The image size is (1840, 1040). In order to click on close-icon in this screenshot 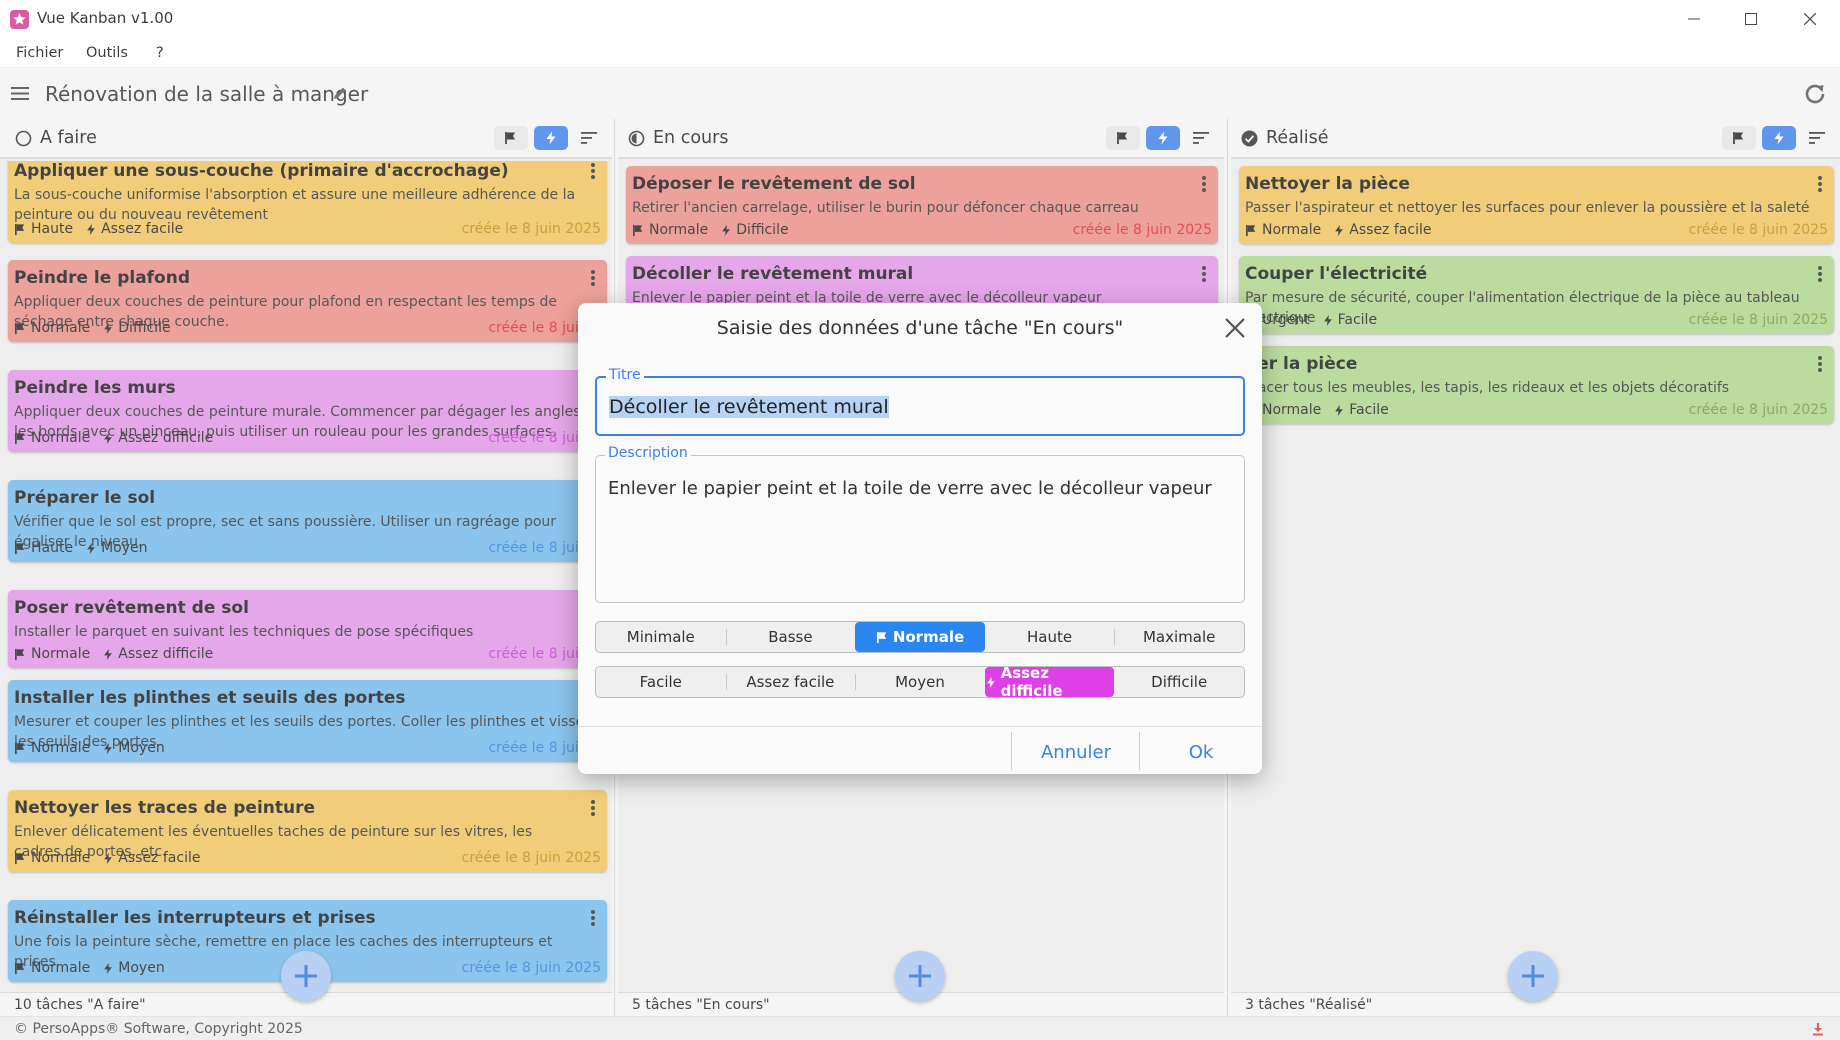, I will do `click(1235, 328)`.